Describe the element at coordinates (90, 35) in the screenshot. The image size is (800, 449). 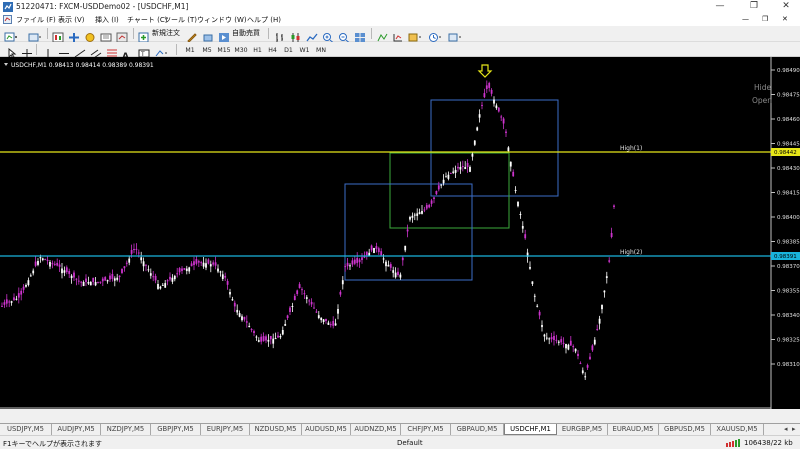
I see `navigator-icon` at that location.